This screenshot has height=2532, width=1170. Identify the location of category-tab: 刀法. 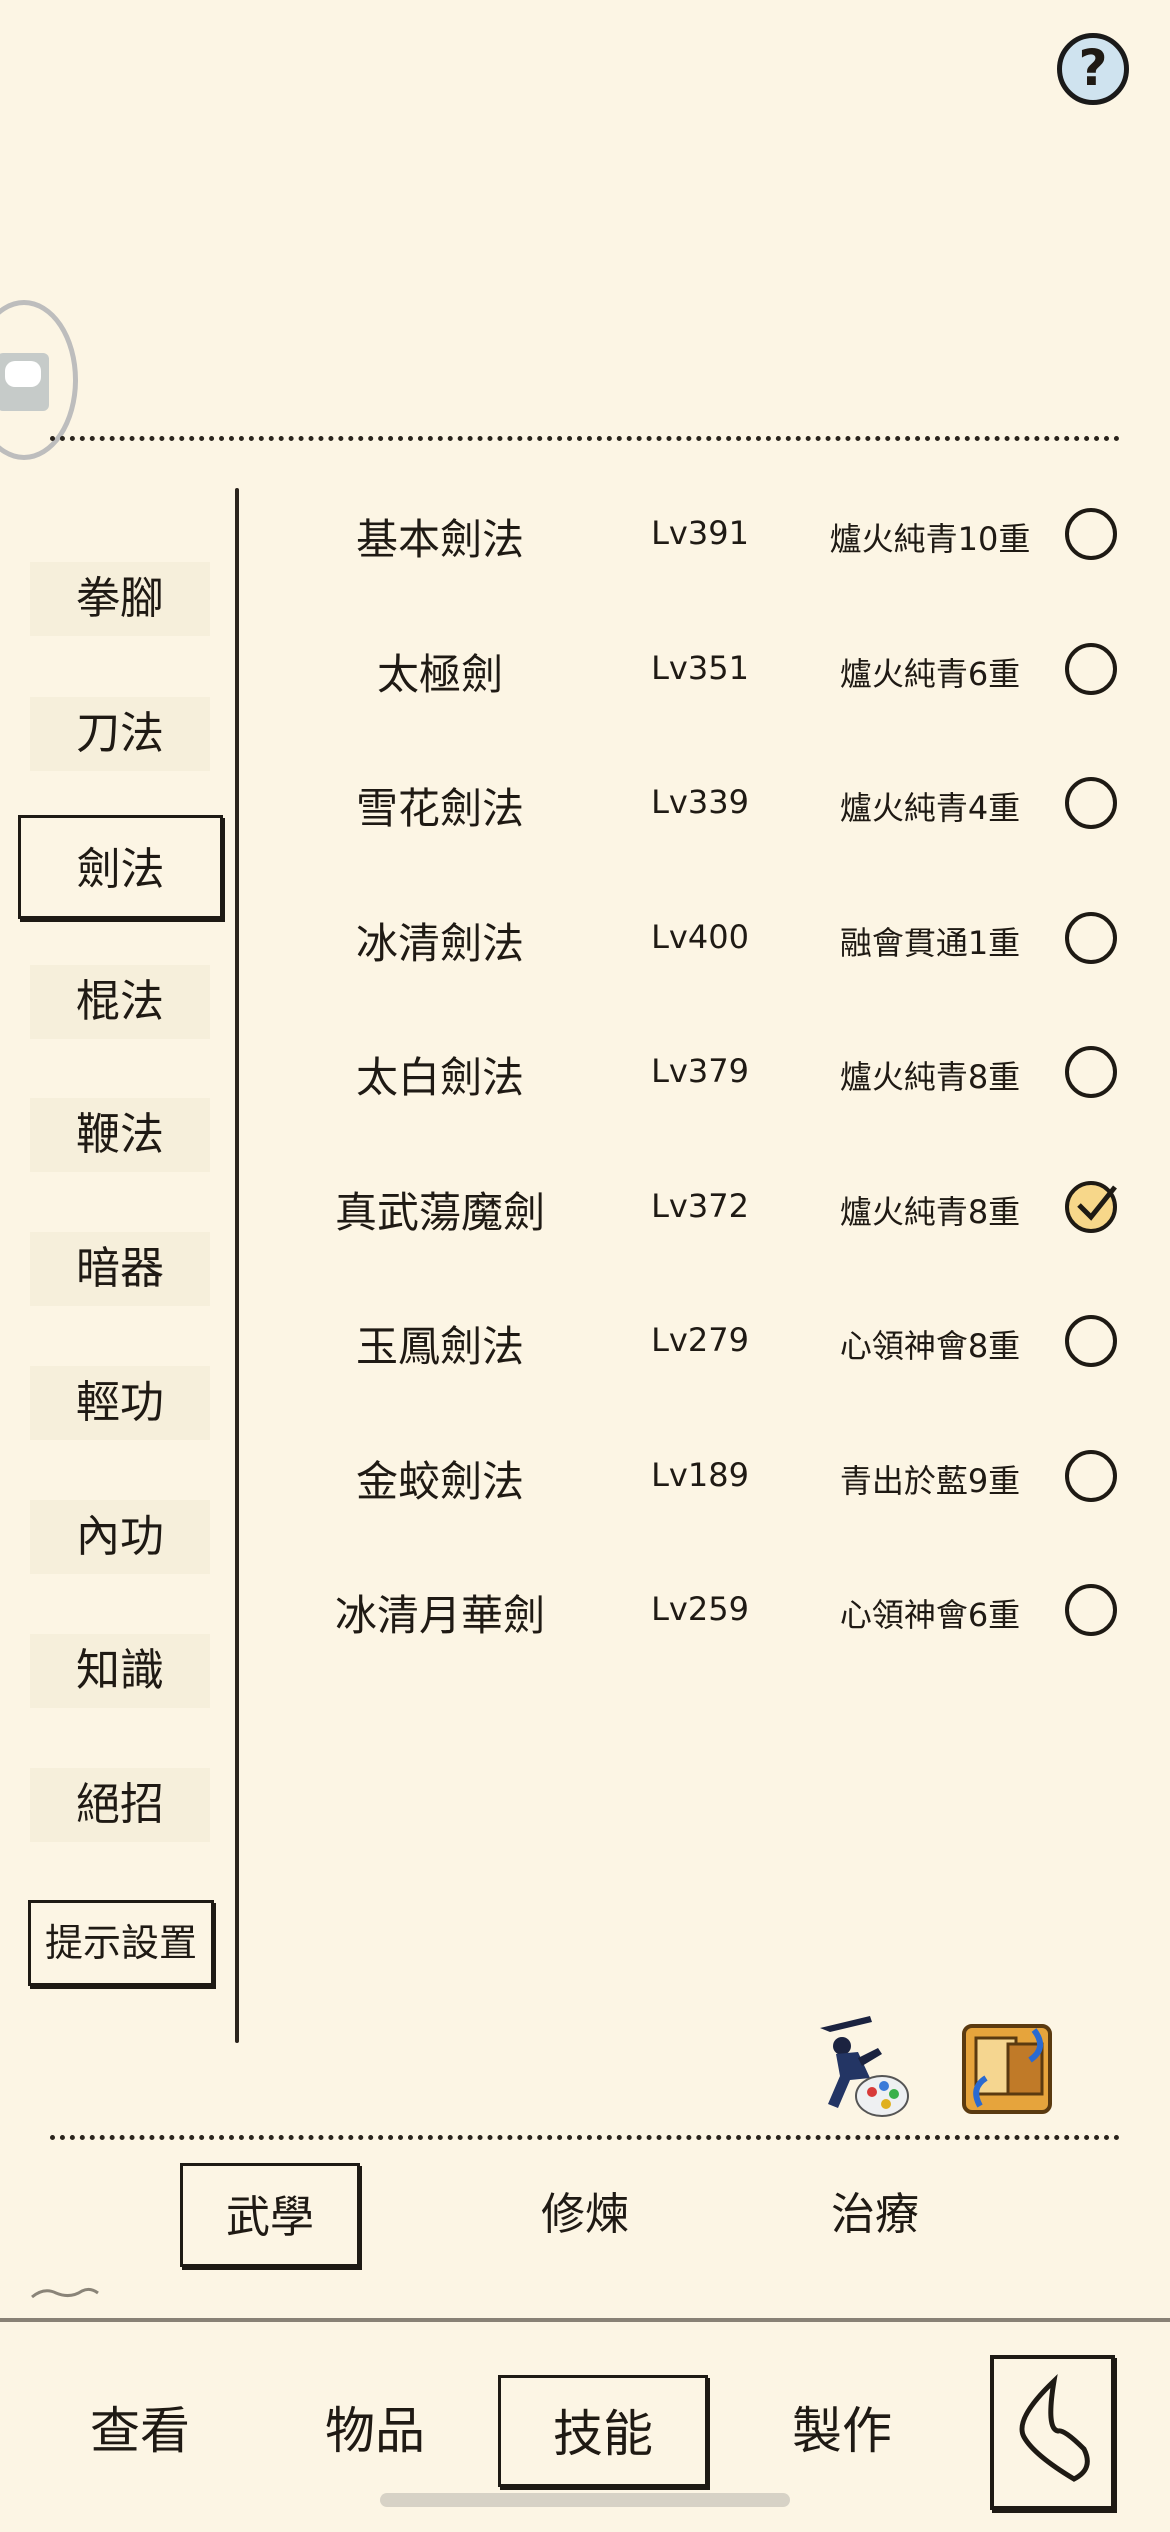
(120, 734).